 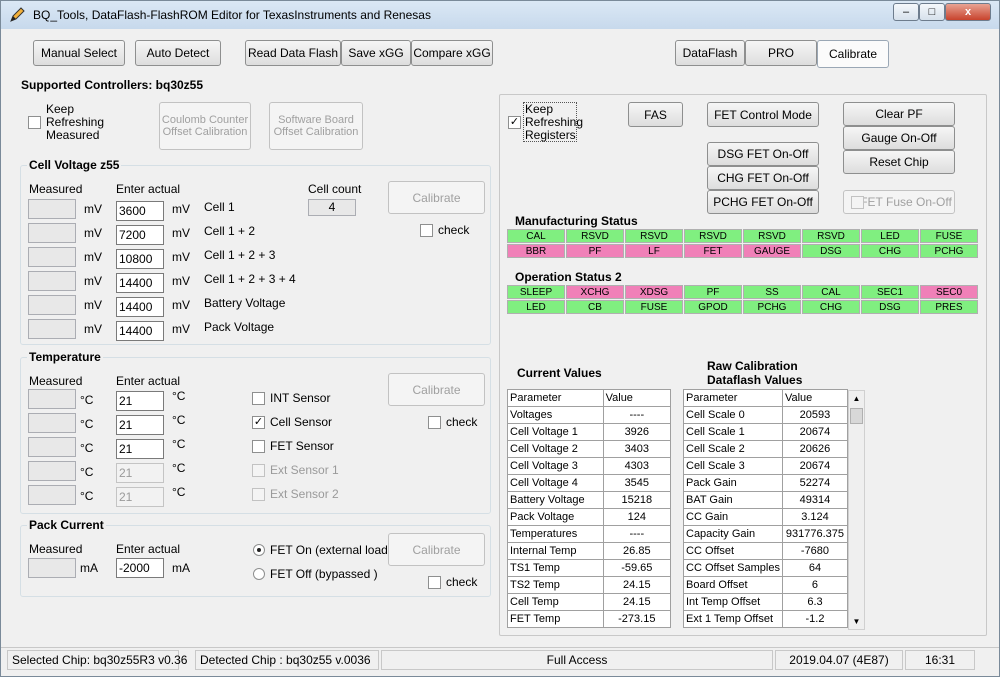 What do you see at coordinates (766, 415) in the screenshot?
I see `raw-table-row: Cell Scale 0 20593` at bounding box center [766, 415].